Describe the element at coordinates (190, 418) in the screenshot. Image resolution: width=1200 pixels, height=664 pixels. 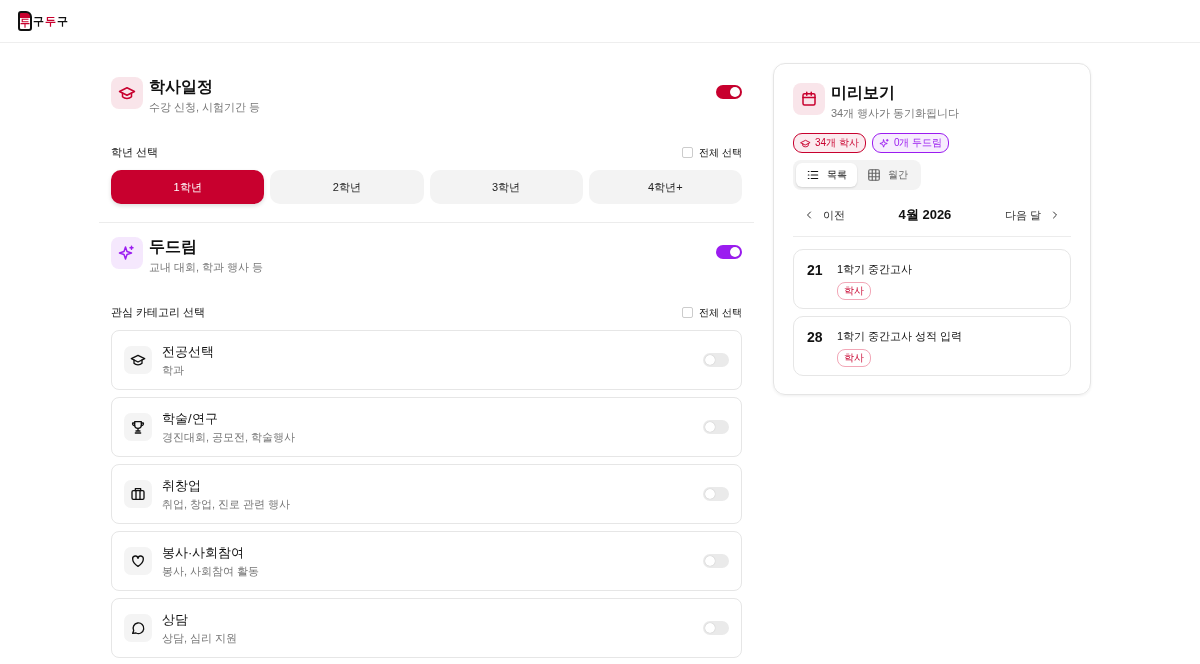
I see `category-title: 학술/연구` at that location.